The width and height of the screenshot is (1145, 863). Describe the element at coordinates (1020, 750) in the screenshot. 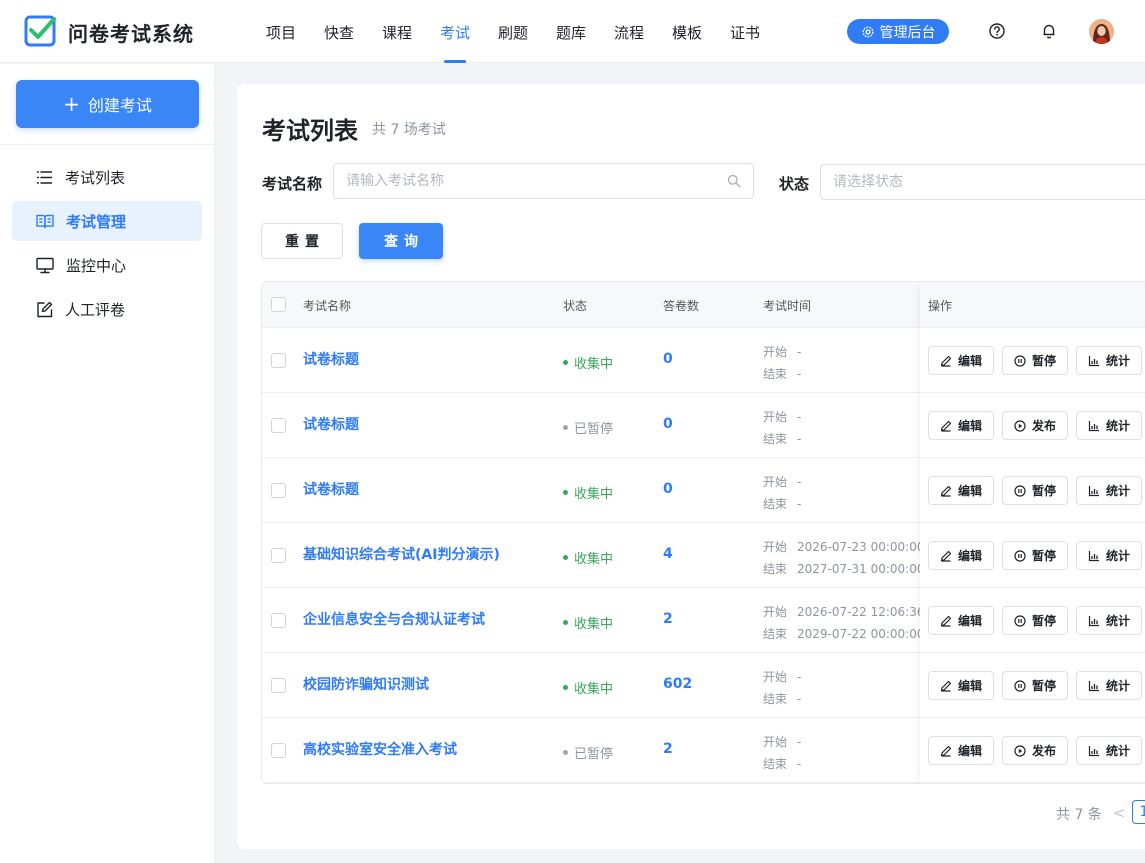

I see `play-icon` at that location.